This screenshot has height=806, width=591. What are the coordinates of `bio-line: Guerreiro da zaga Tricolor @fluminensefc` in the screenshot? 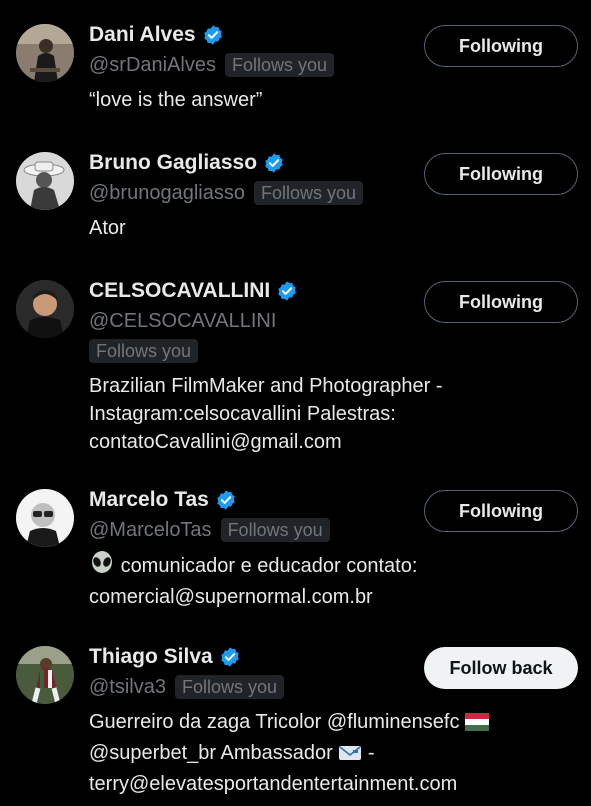 It's located at (274, 722).